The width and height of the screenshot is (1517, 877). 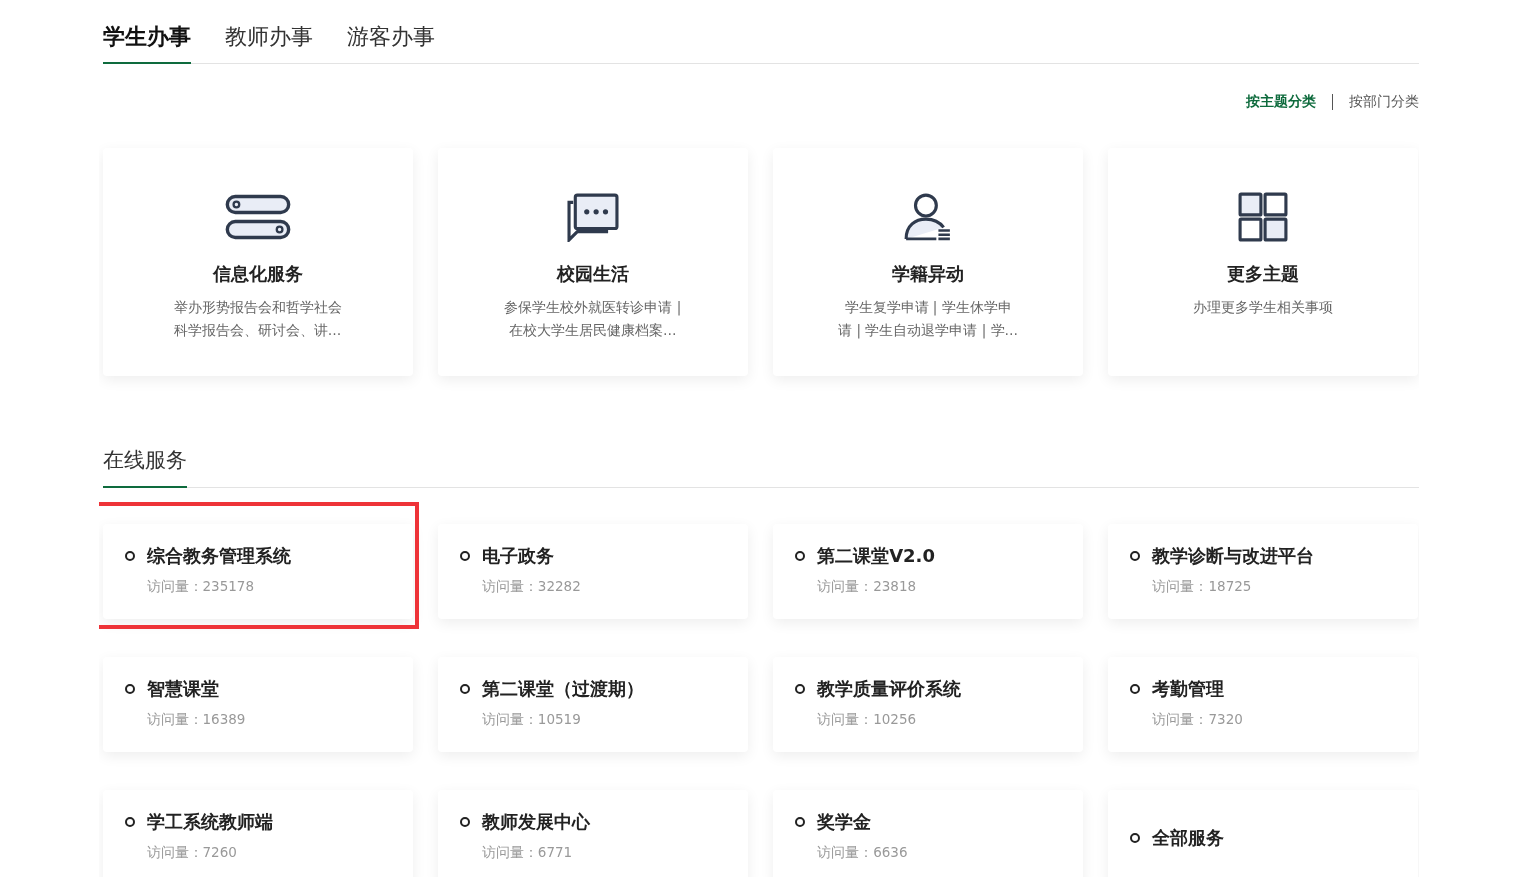 I want to click on service-card: 考勤管理 访问量：7320, so click(x=1263, y=704).